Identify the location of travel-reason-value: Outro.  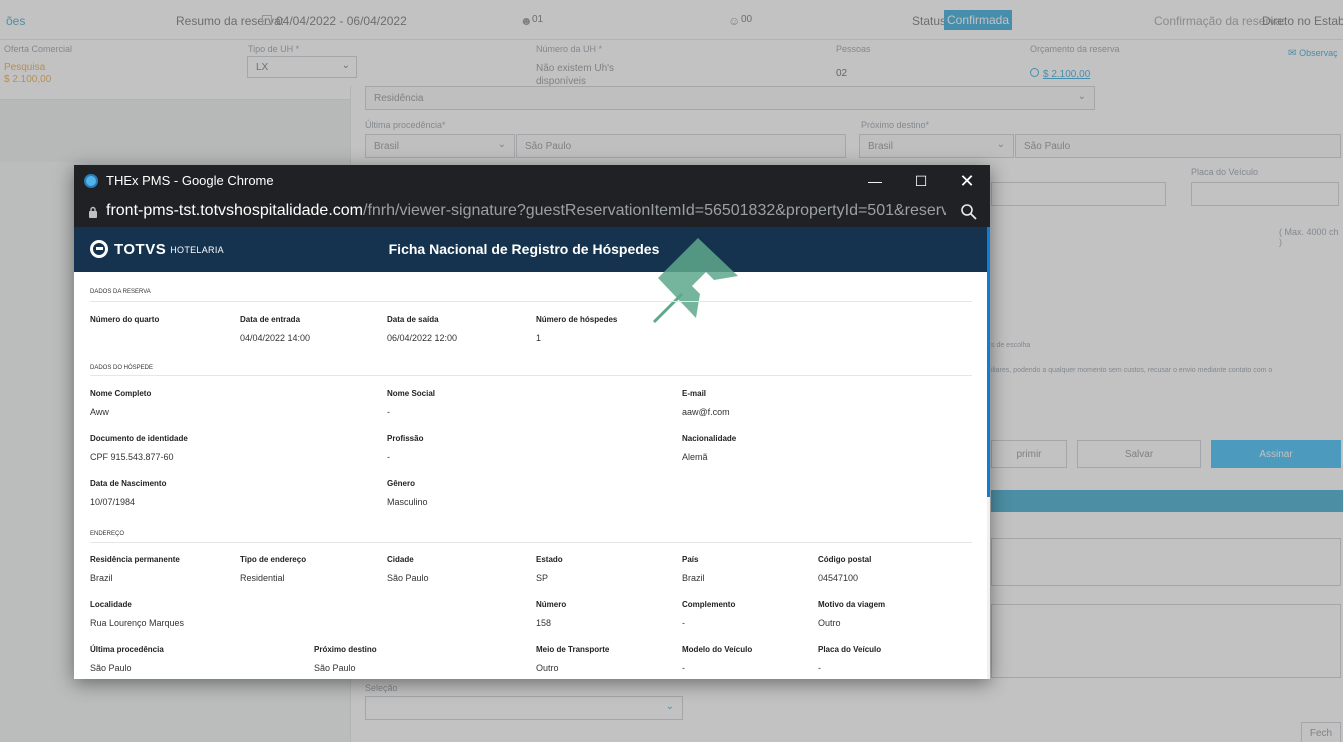
(829, 623).